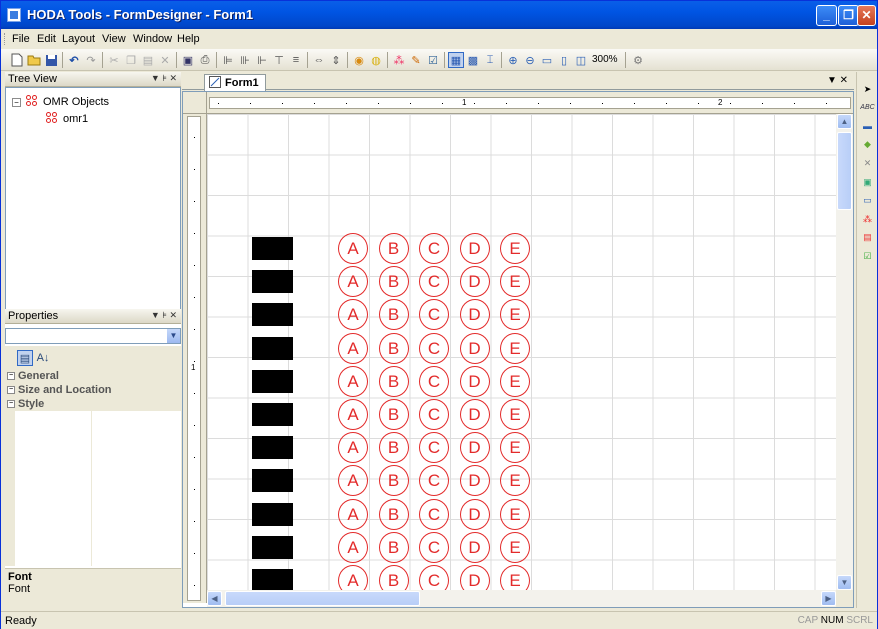 This screenshot has width=878, height=629. I want to click on pointer-icon: ➤, so click(867, 89).